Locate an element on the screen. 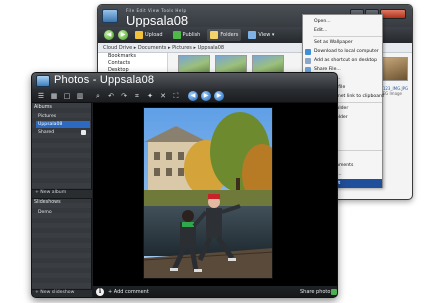 The width and height of the screenshot is (442, 303). delete-icon: ✕ is located at coordinates (163, 96).